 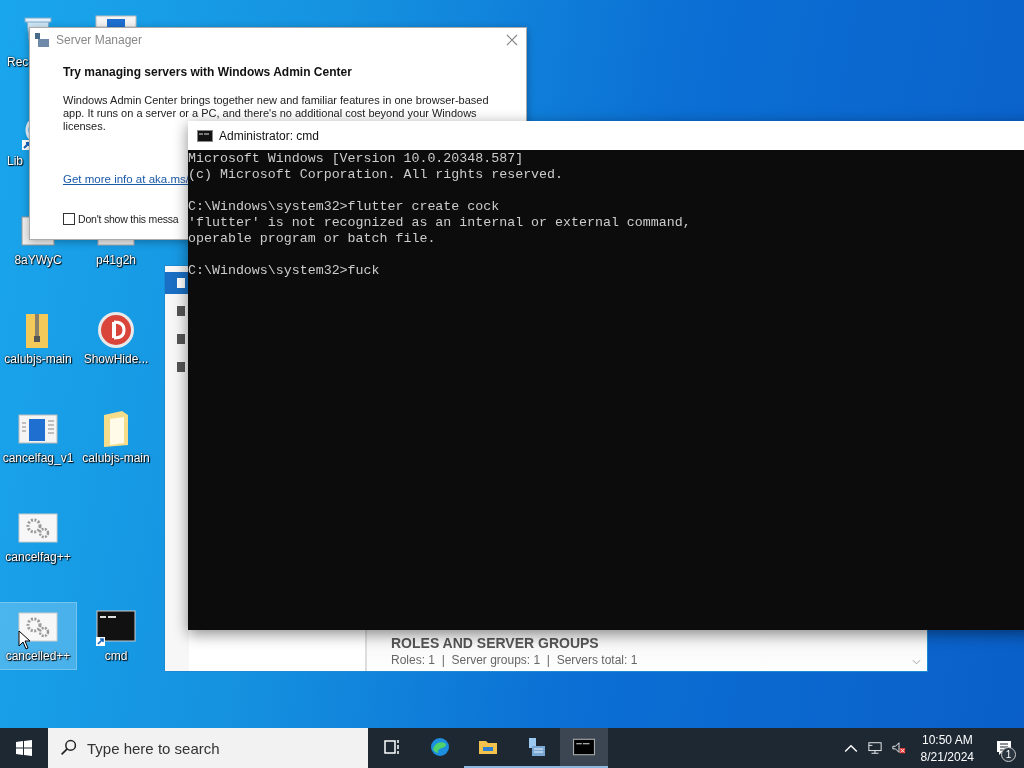 I want to click on clock-time: 10:50 AM, so click(x=947, y=739).